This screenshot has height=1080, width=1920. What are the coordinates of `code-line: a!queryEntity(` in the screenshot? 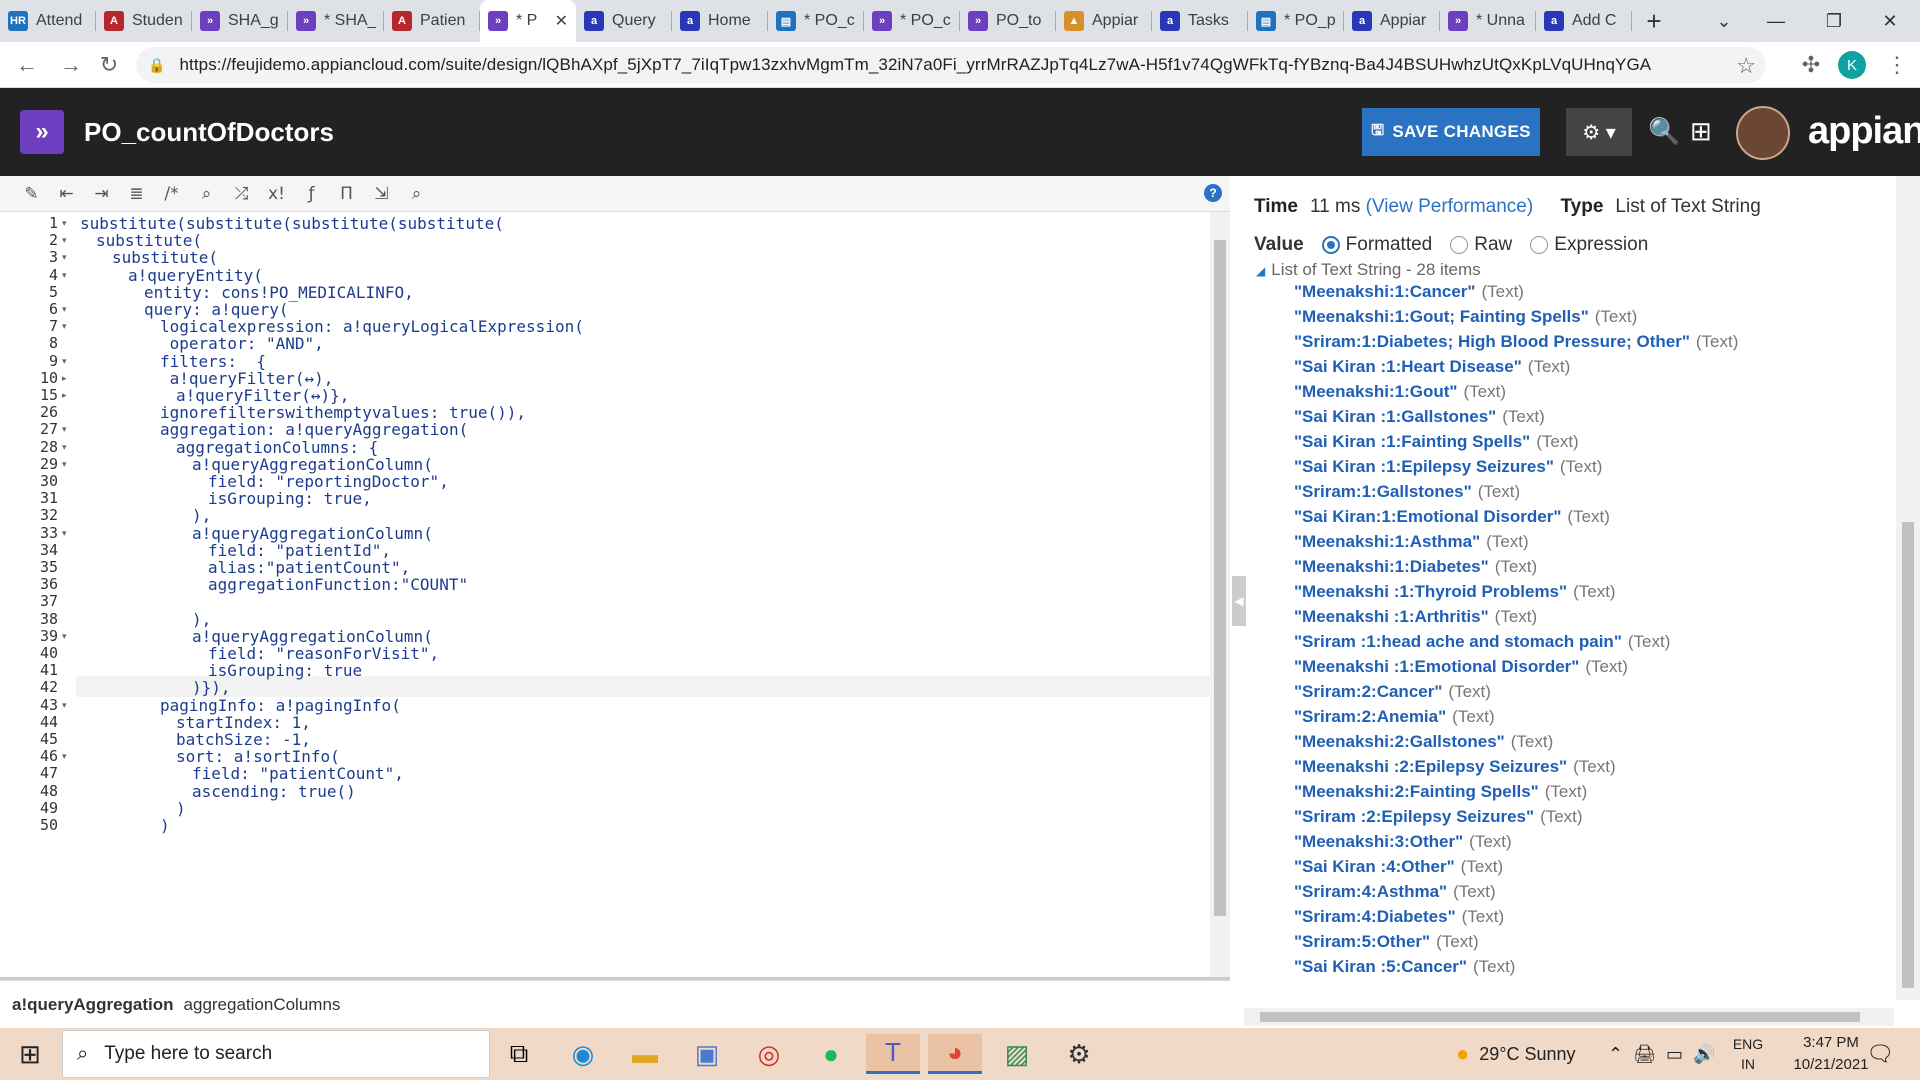 It's located at (195, 275).